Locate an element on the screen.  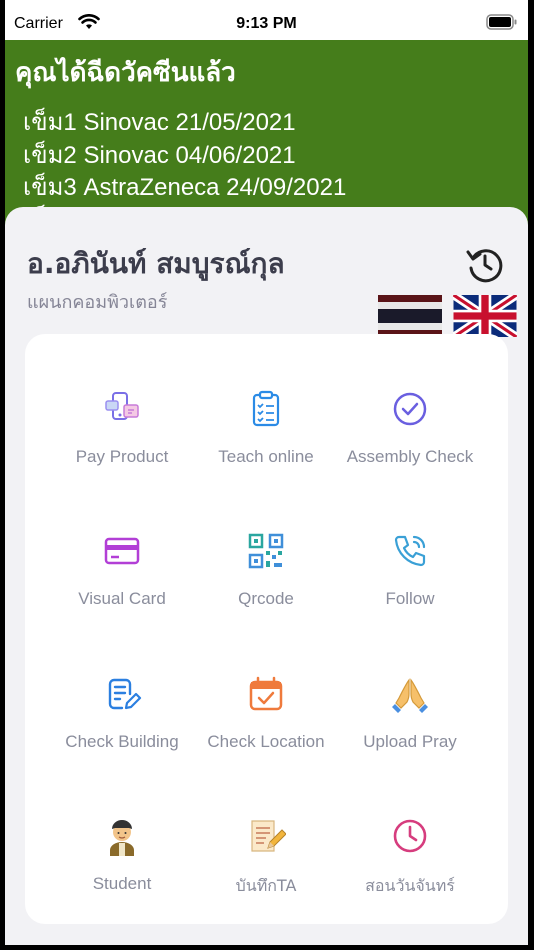
menu-label: สอนวันจันทร์ is located at coordinates (410, 885).